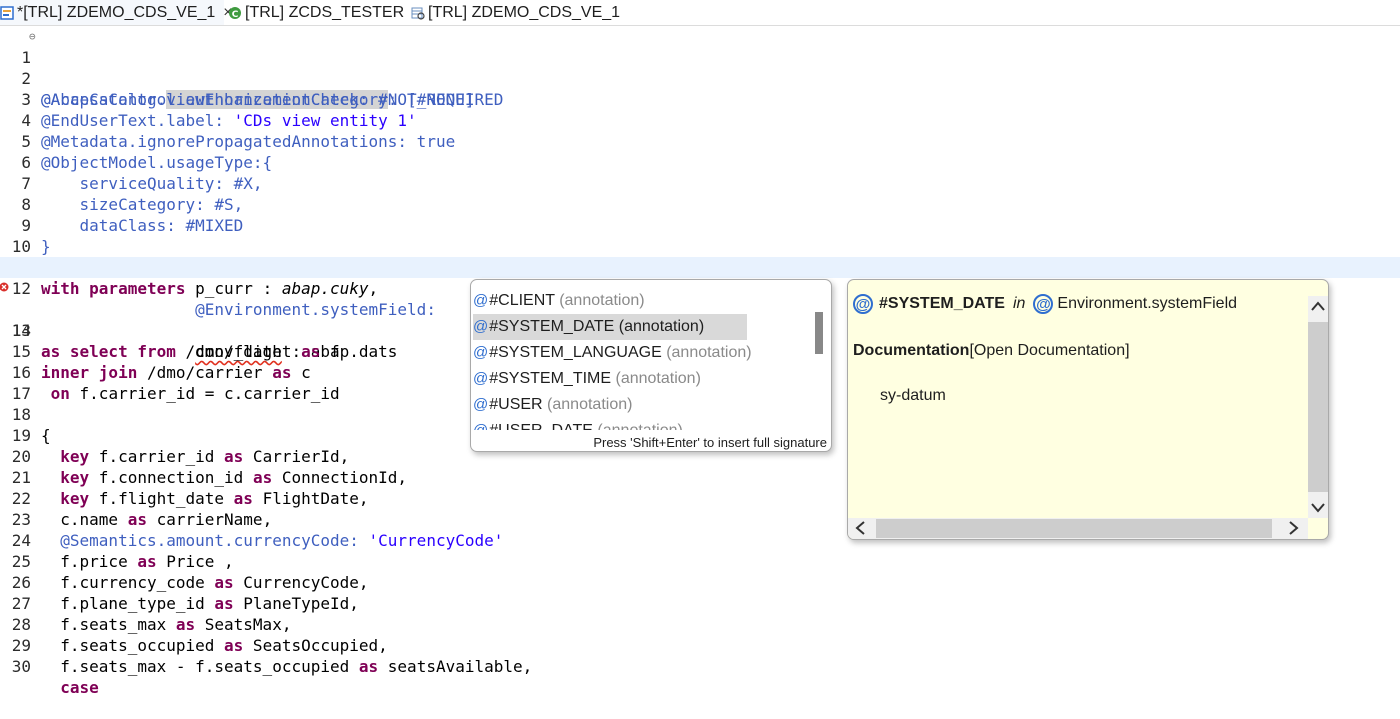 The width and height of the screenshot is (1400, 719). Describe the element at coordinates (325, 12) in the screenshot. I see `tab-label: [TRL] ZCDS_TESTER` at that location.